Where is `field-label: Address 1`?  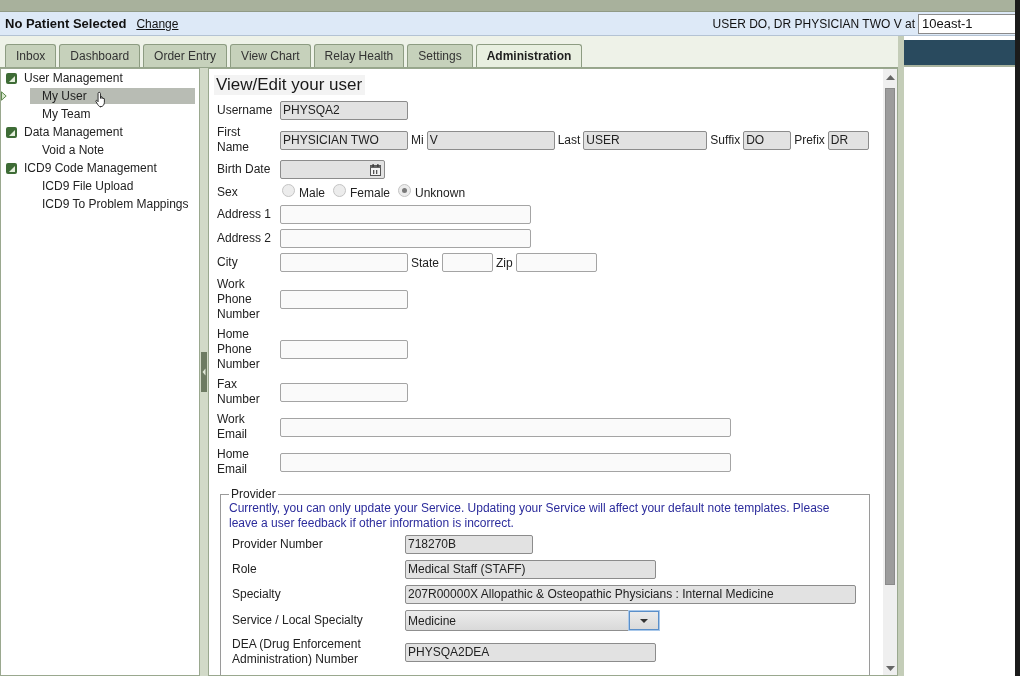
field-label: Address 1 is located at coordinates (245, 214).